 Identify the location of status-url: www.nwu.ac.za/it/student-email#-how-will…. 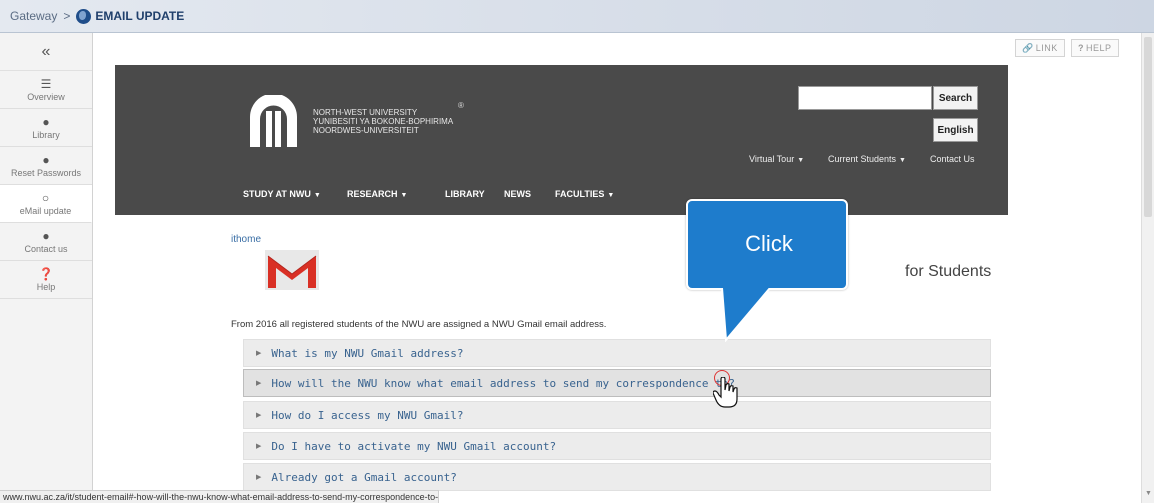
(220, 496).